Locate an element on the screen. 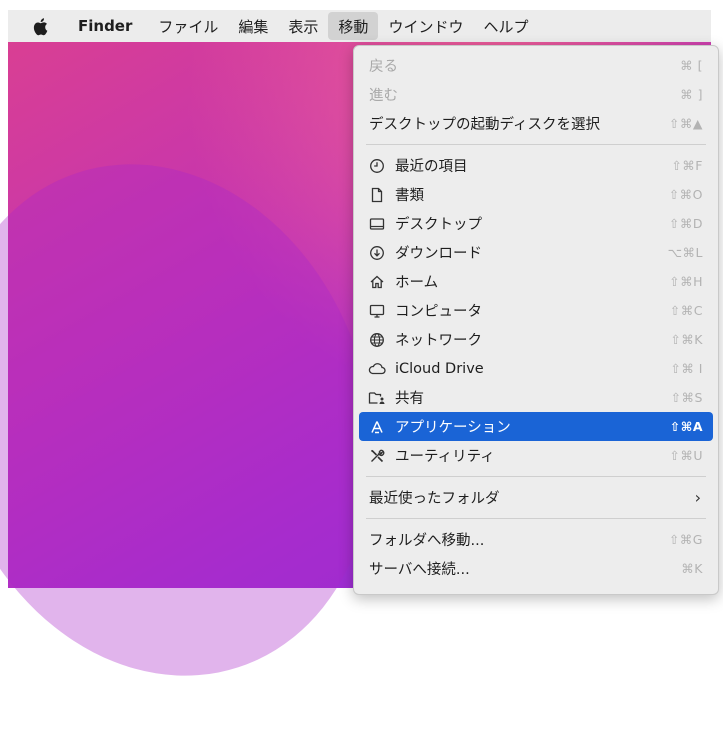 This screenshot has height=732, width=723. menu-item-icloud-drive: iCloud Drive ⇧⌘ I is located at coordinates (536, 368).